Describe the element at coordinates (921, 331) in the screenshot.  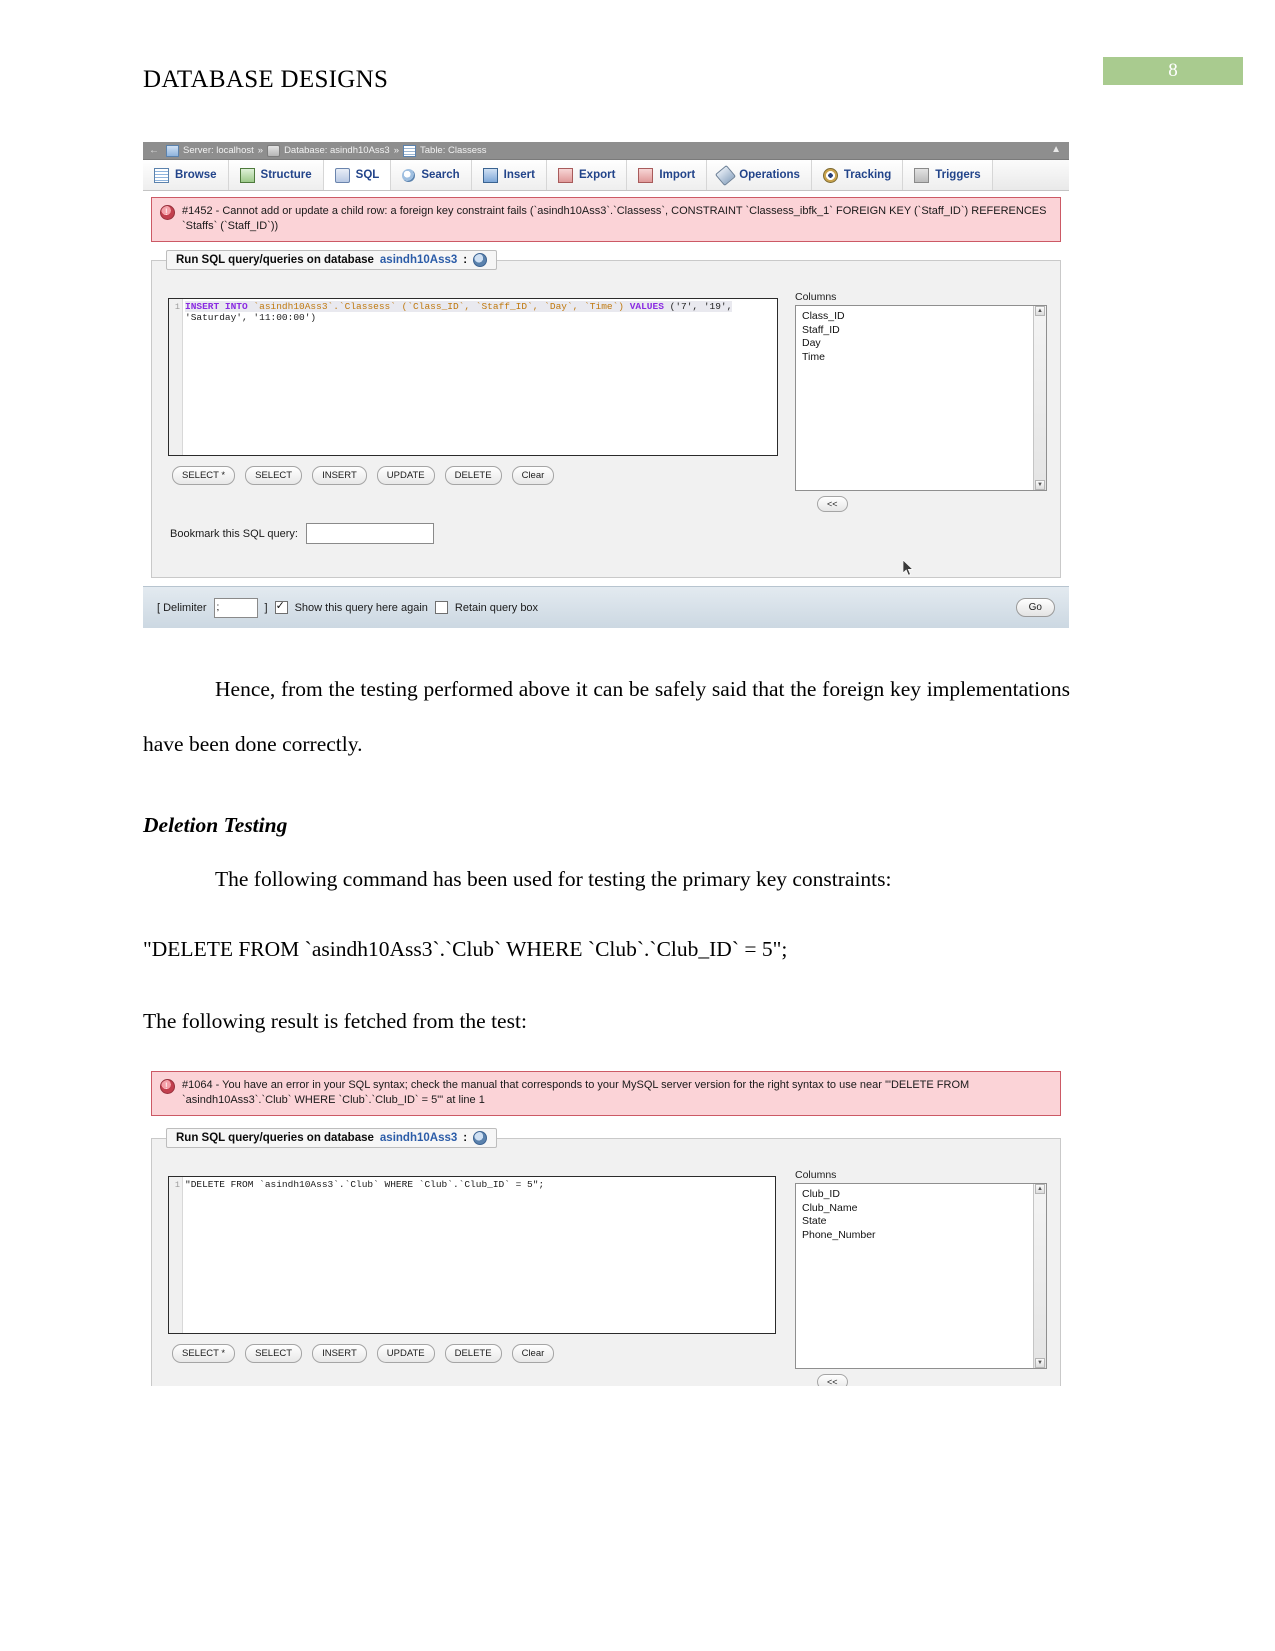
I see `column-item: Staff_ID` at that location.